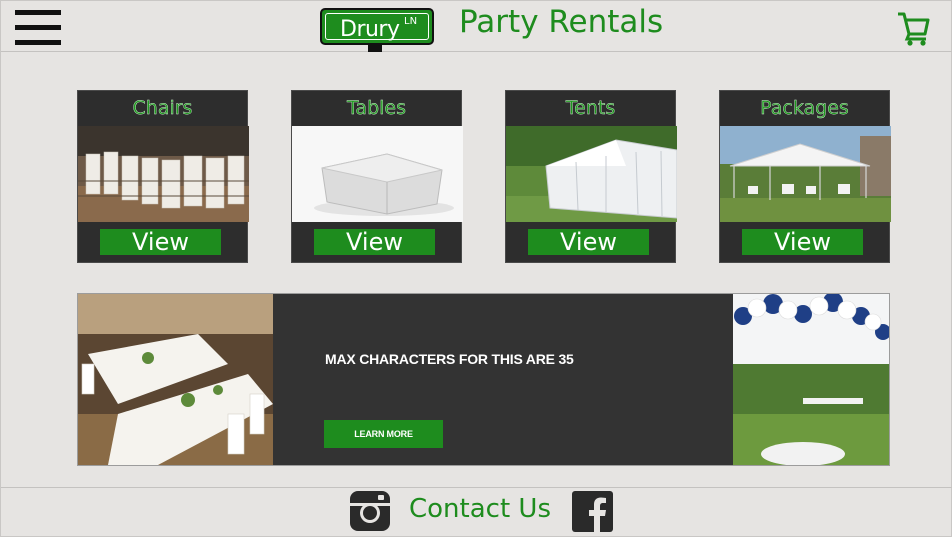  I want to click on logo-street-sign: Drury LN, so click(377, 26).